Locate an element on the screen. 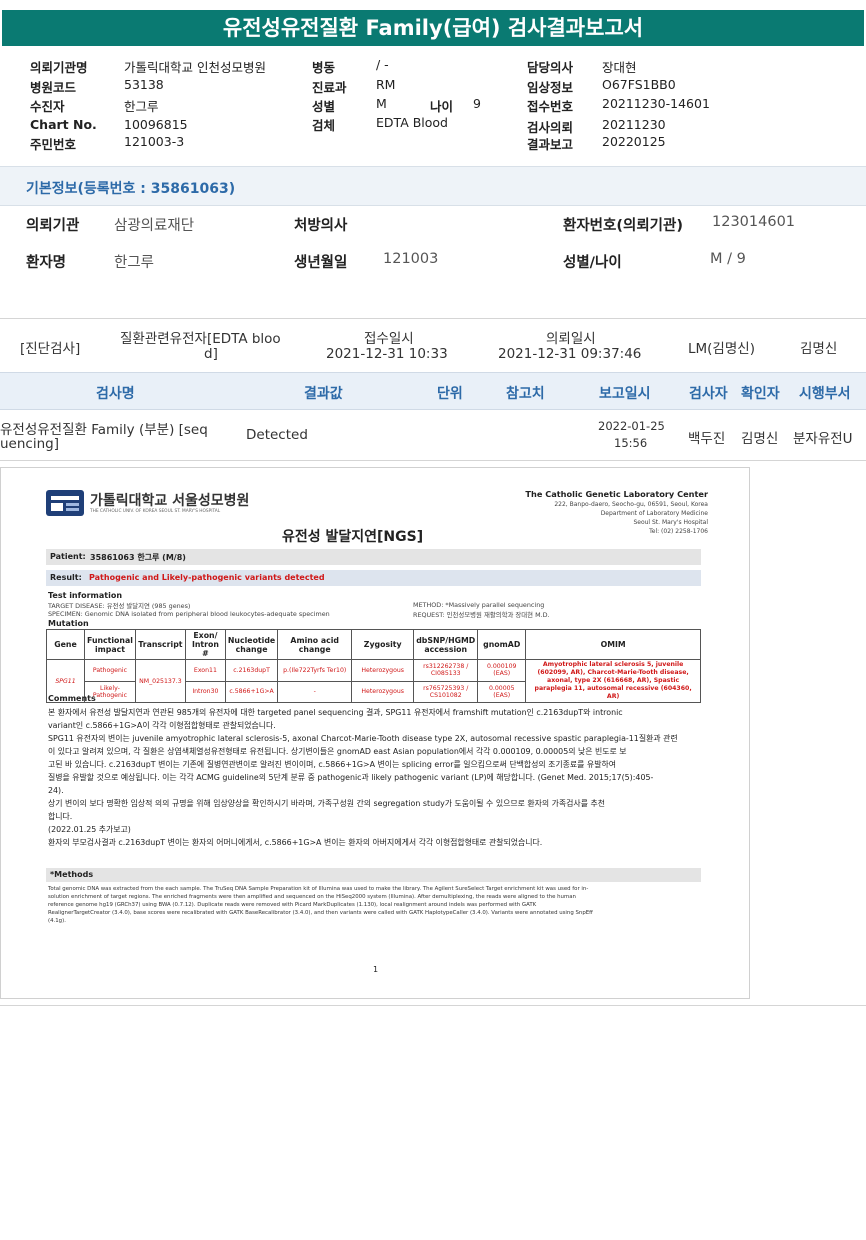  label-chart-no: Chart No. is located at coordinates (63, 124).